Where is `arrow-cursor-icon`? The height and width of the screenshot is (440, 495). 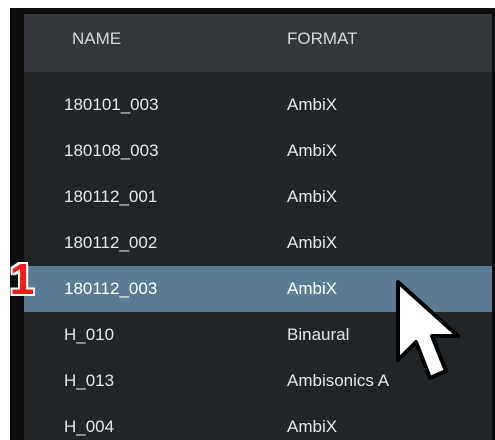
arrow-cursor-icon is located at coordinates (428, 330).